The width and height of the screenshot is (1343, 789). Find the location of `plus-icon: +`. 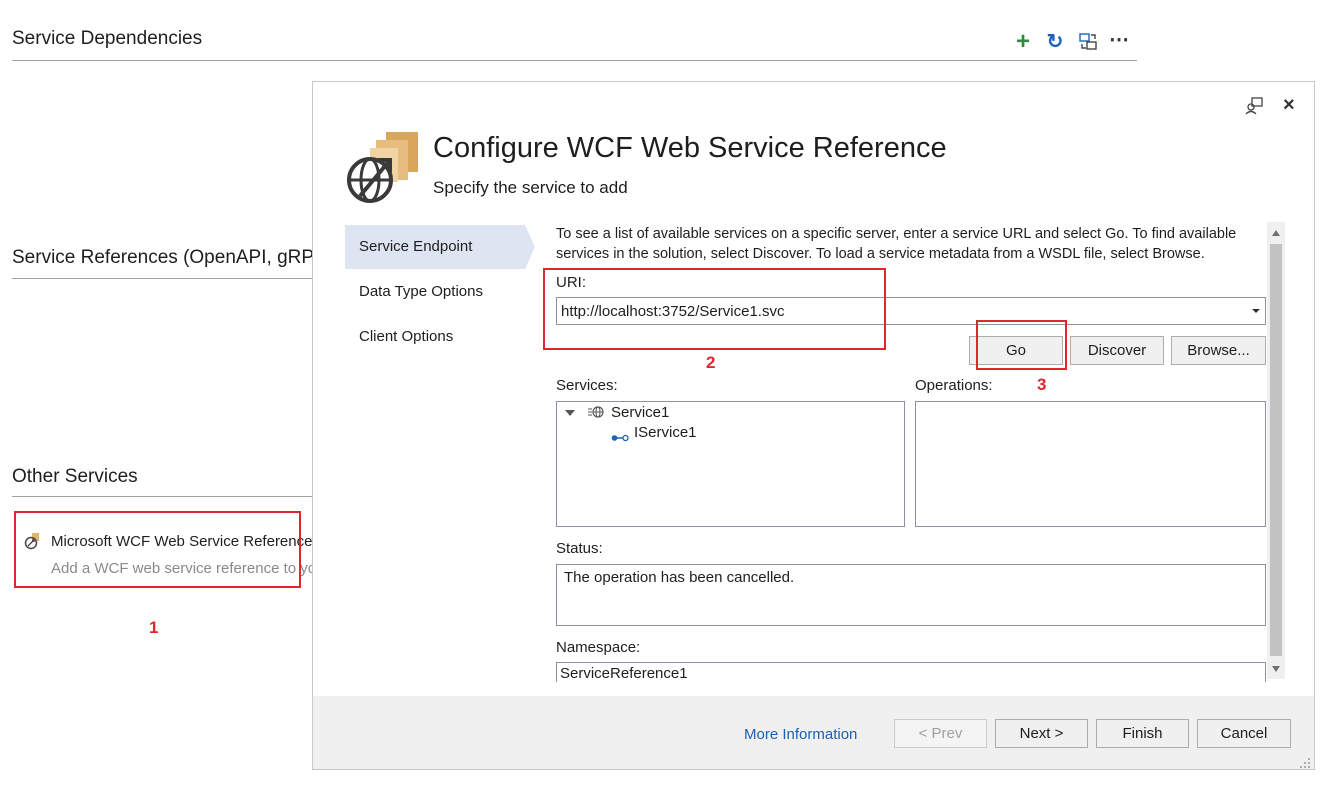

plus-icon: + is located at coordinates (1023, 42).